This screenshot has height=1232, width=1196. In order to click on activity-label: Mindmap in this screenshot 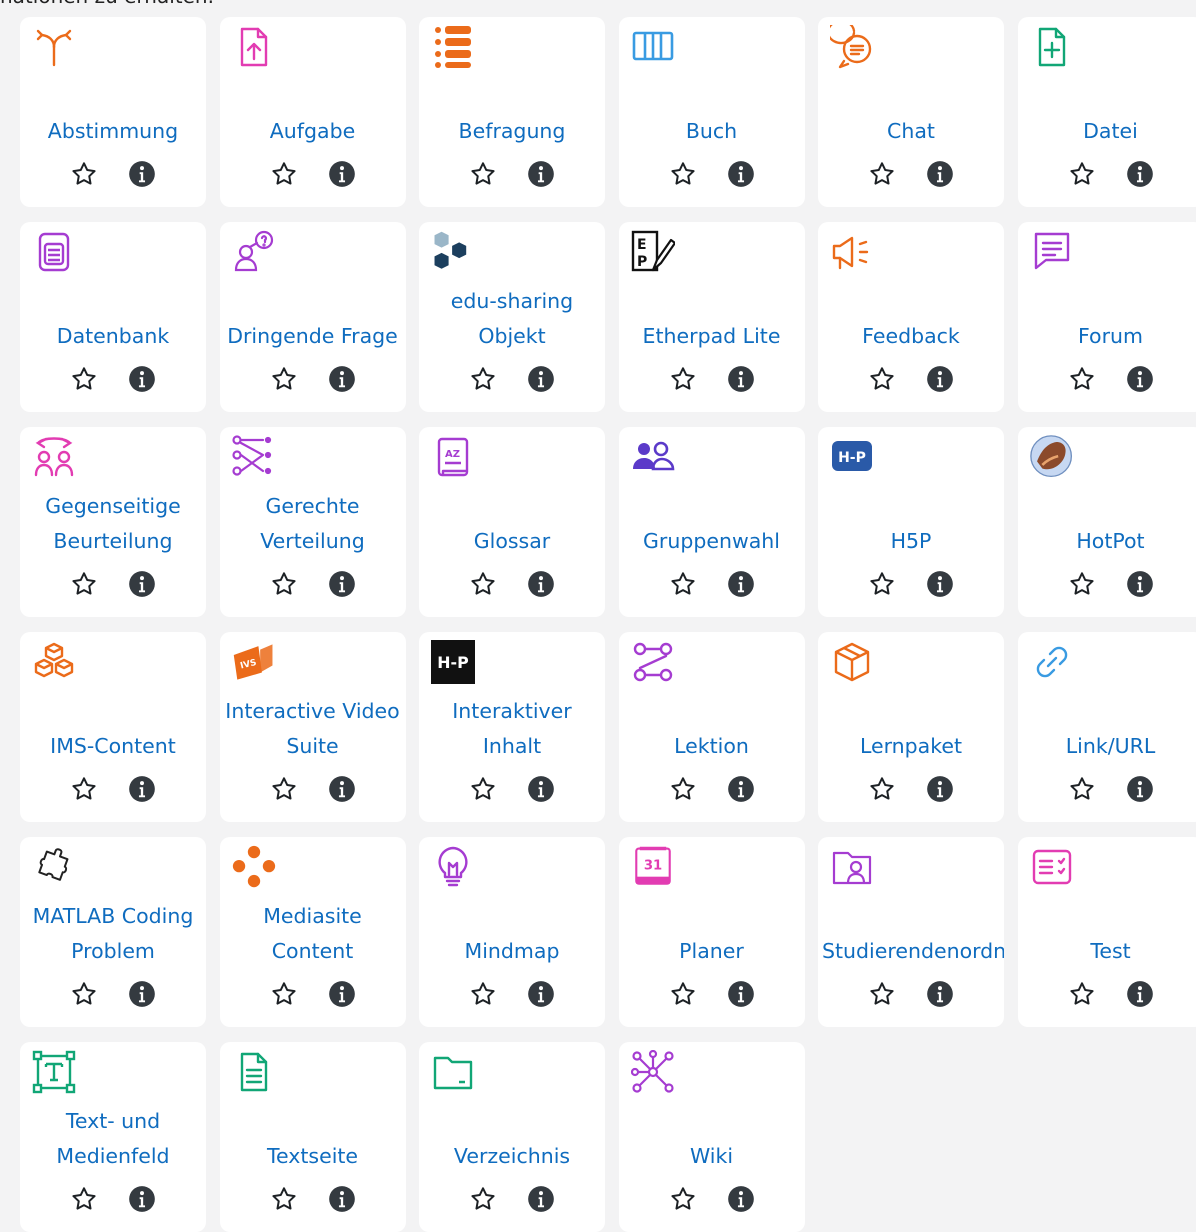, I will do `click(512, 951)`.